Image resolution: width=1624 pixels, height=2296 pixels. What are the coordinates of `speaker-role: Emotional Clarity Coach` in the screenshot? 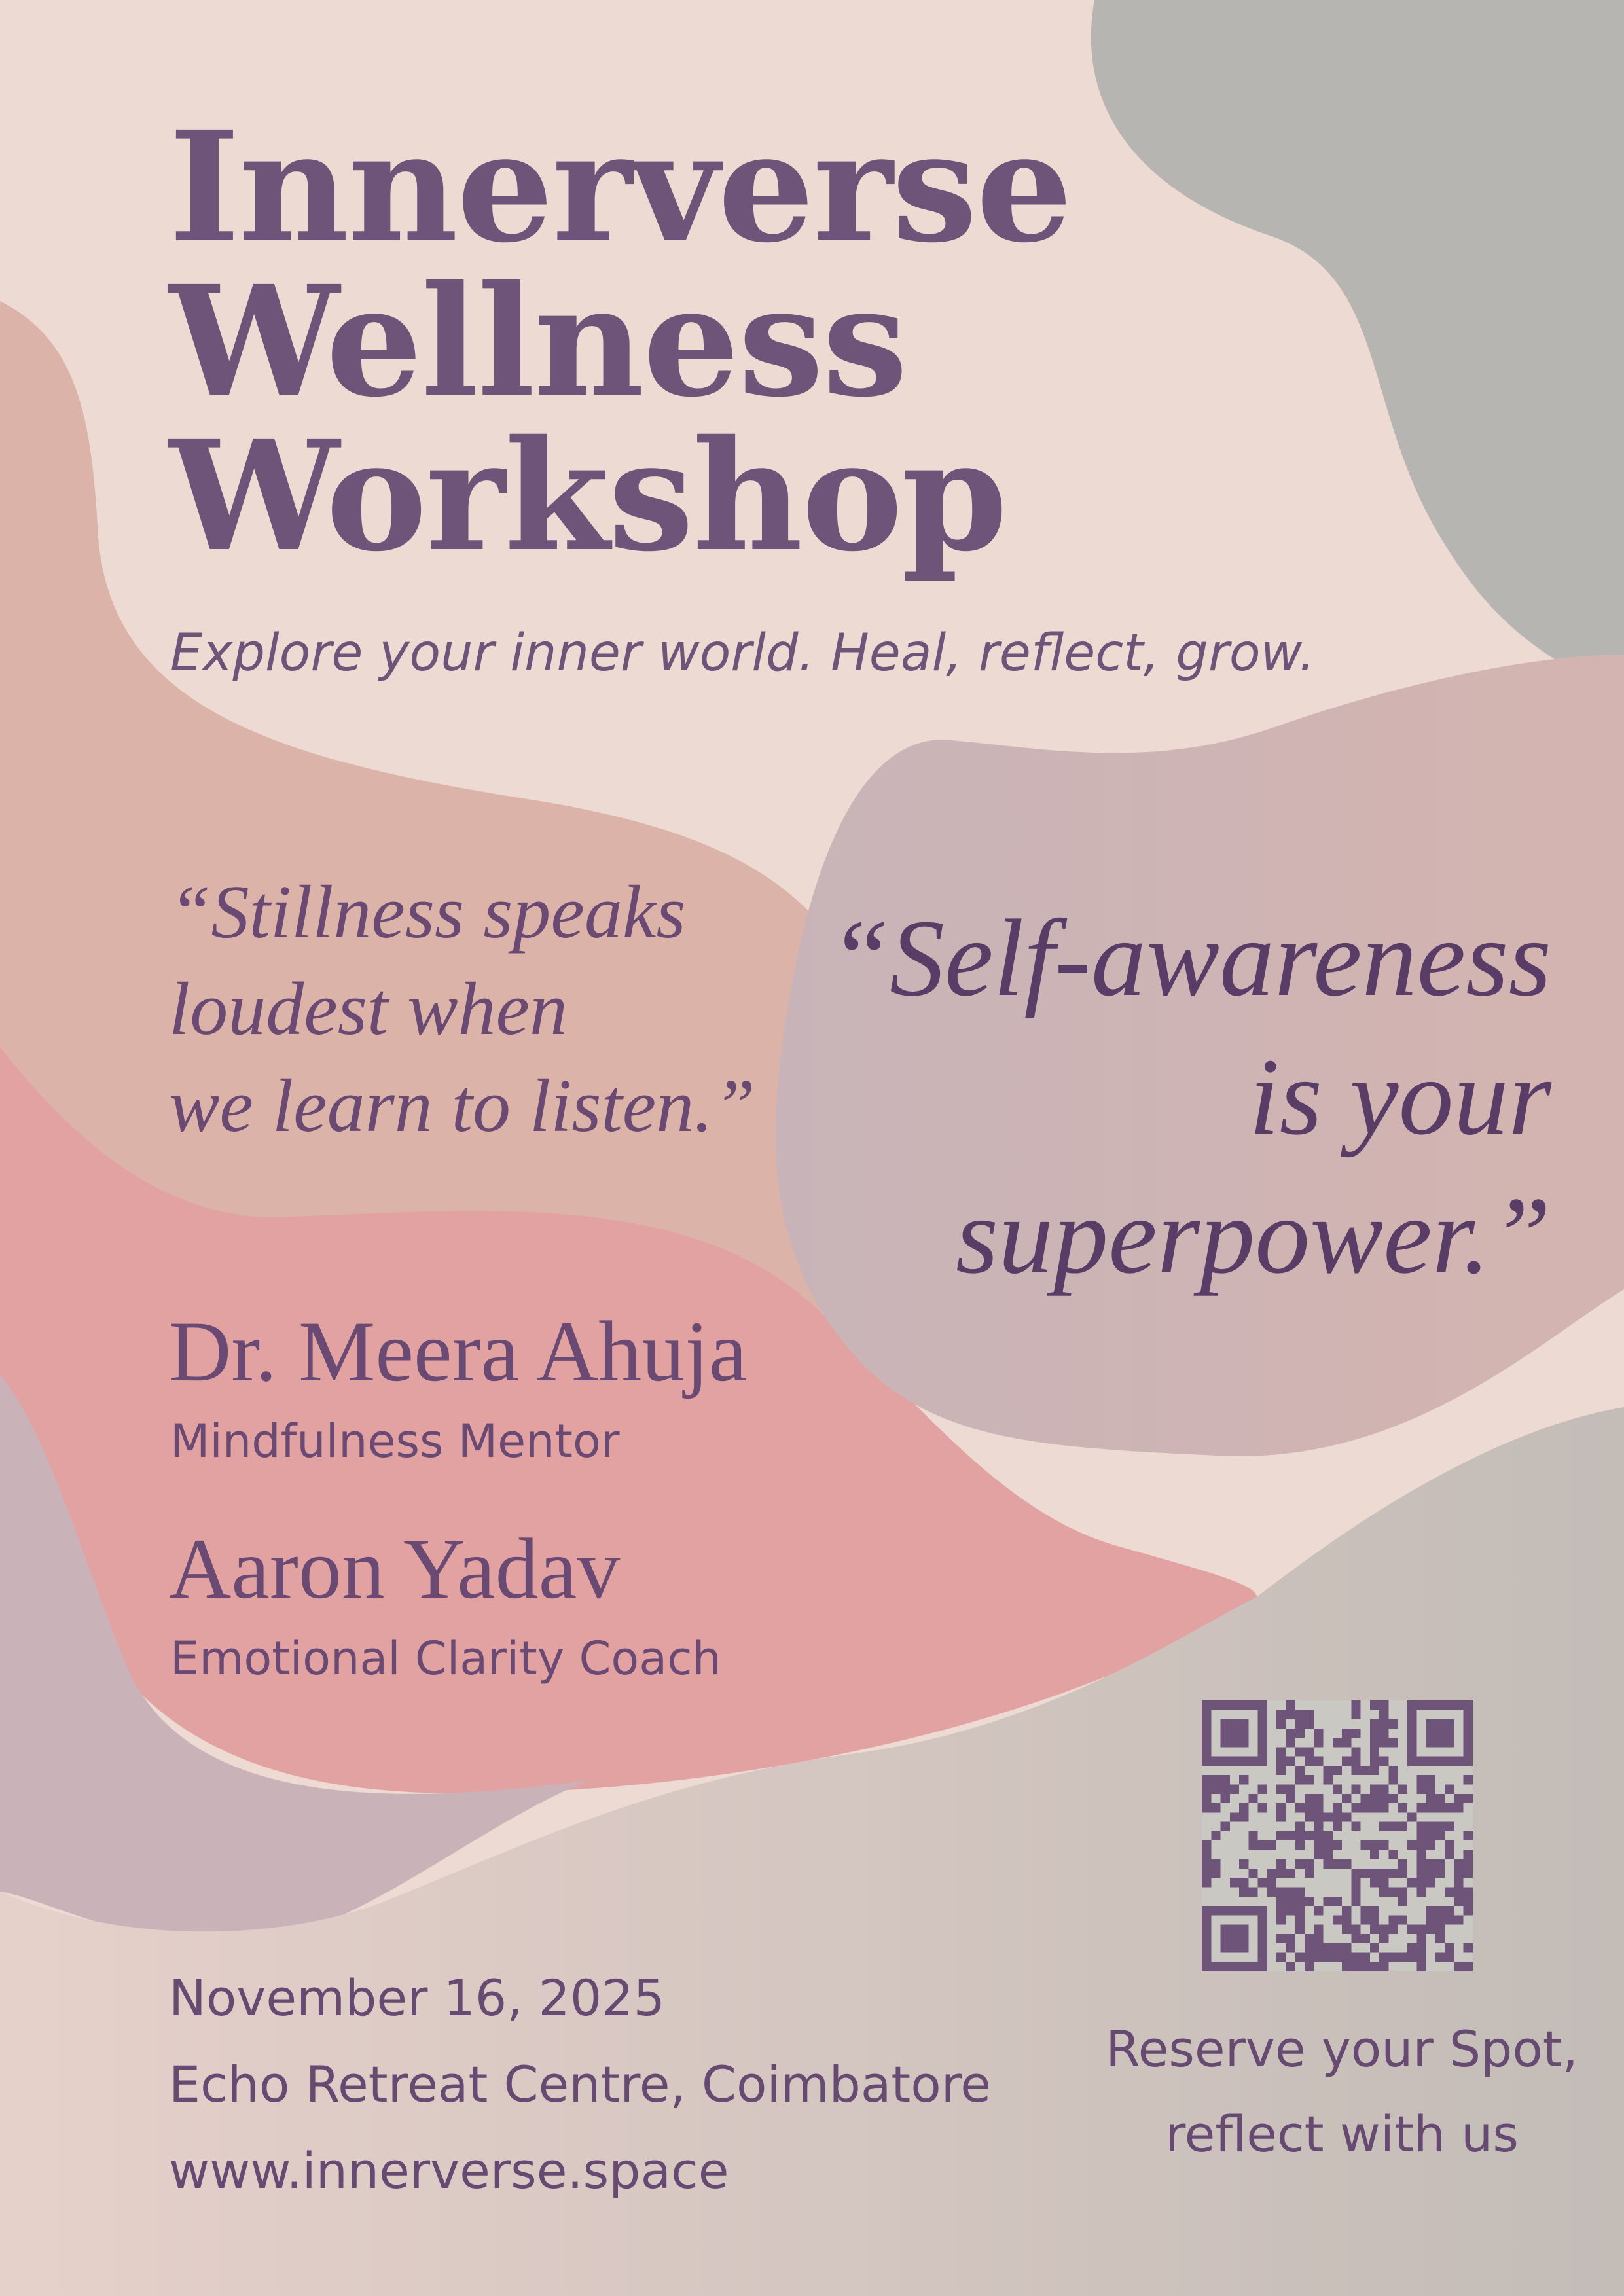 It's located at (445, 1659).